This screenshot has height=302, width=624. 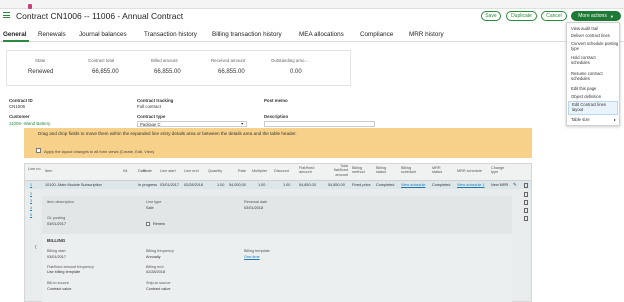 I want to click on save-button: Save, so click(x=491, y=16).